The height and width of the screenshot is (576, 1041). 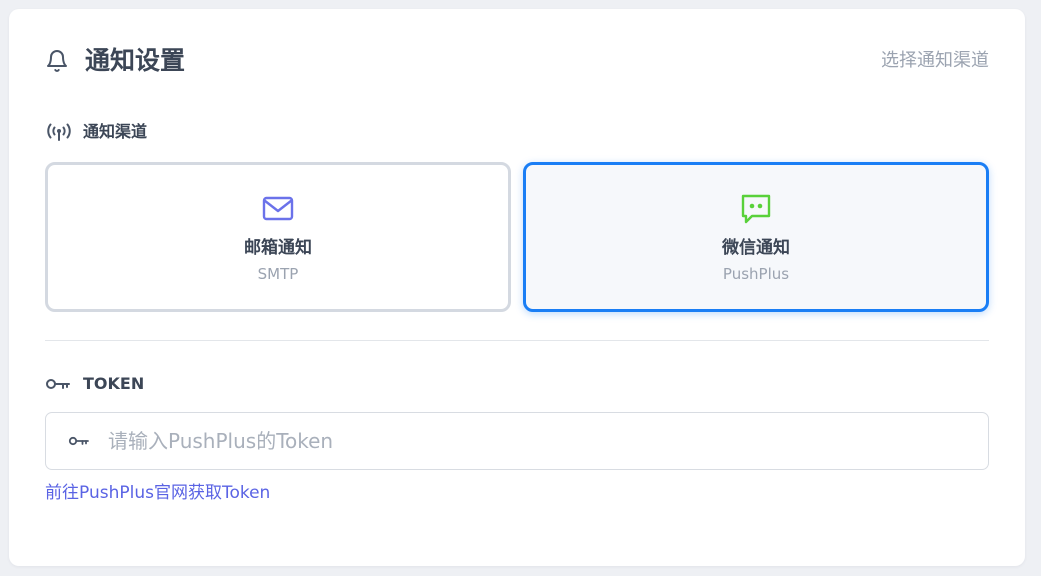 I want to click on channel-email-name: 邮箱通知, so click(x=278, y=248).